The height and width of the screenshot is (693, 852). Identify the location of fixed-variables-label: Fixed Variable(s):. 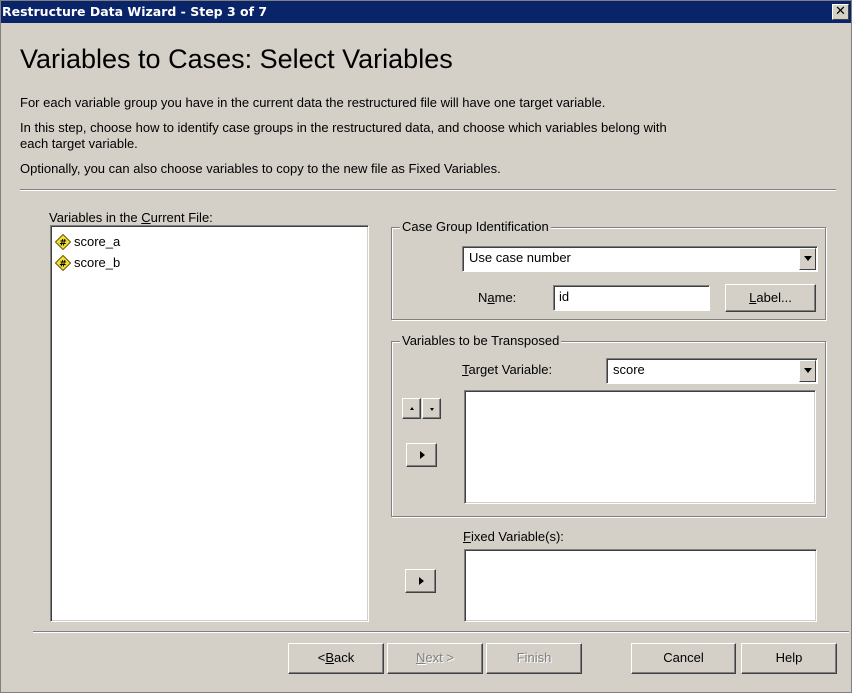
(513, 536).